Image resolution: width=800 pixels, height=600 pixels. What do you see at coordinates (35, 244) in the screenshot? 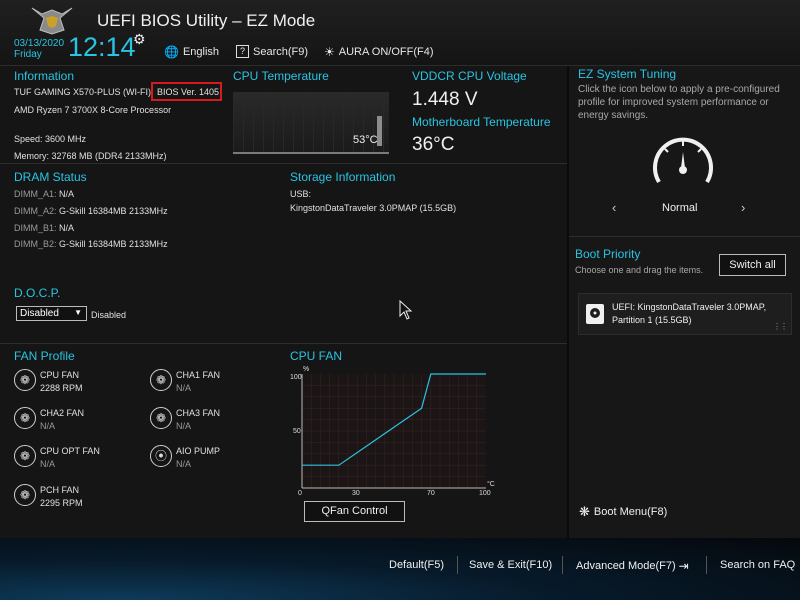
I see `dimm-label: DIMM_B2:` at bounding box center [35, 244].